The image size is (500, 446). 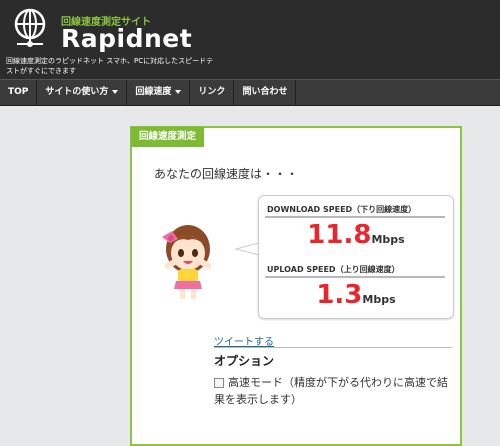 What do you see at coordinates (331, 391) in the screenshot?
I see `fast-mode-label: 高速モード（精度が下がる代わりに高速で結果を表示します）` at bounding box center [331, 391].